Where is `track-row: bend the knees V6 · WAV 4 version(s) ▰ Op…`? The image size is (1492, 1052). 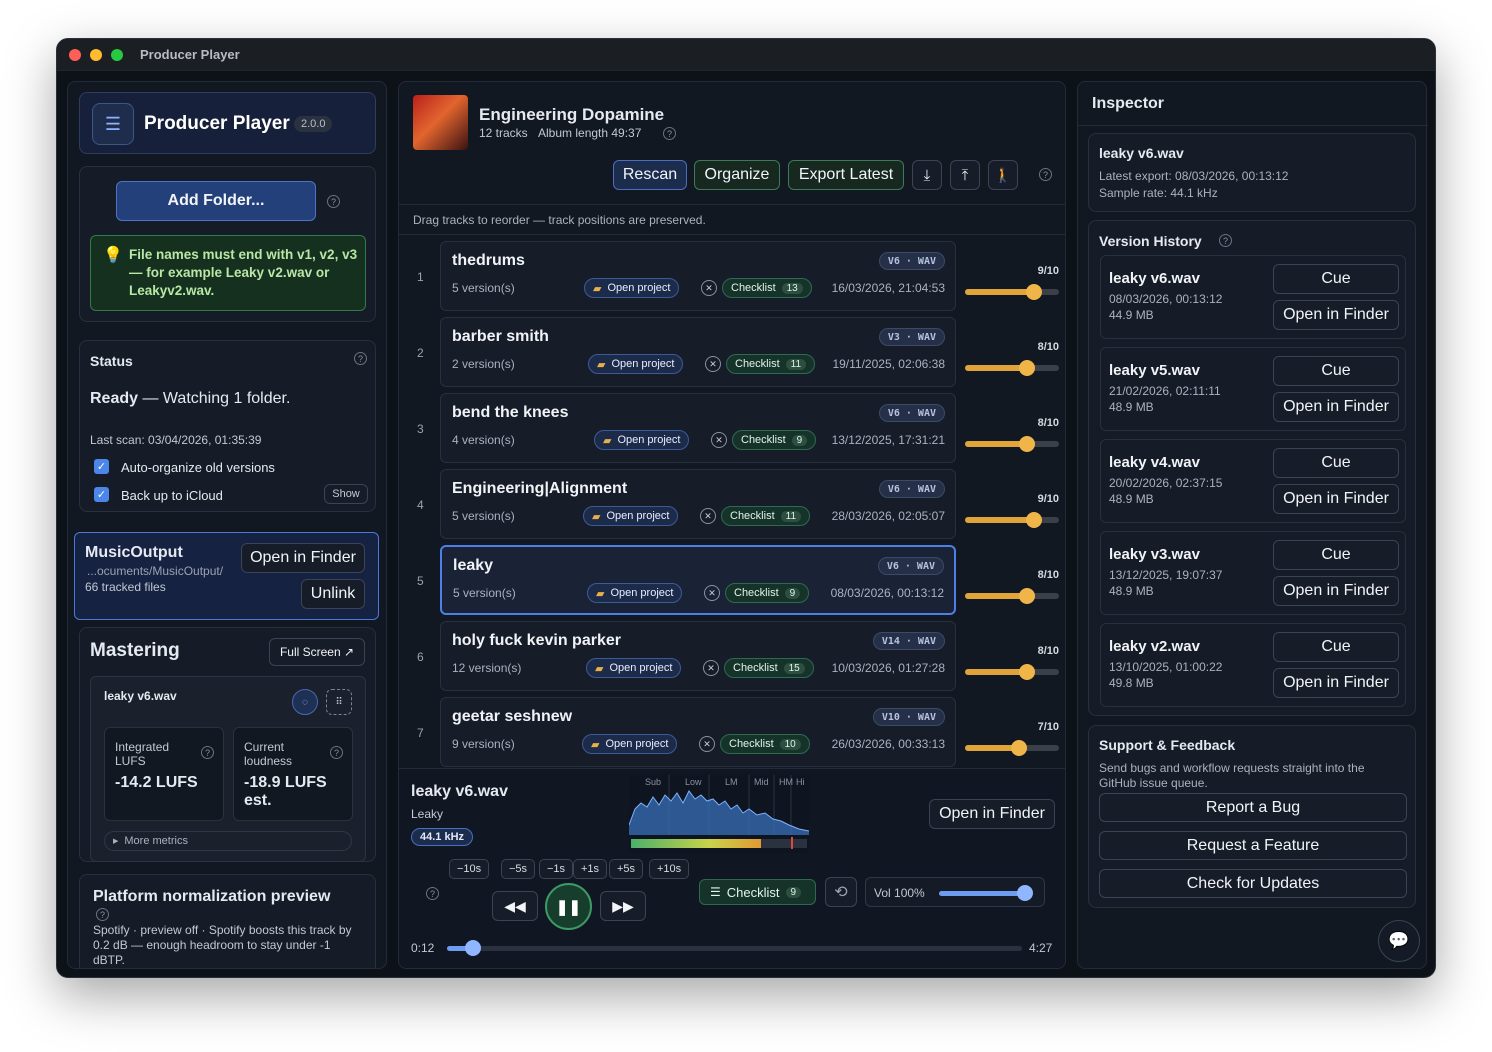
track-row: bend the knees V6 · WAV 4 version(s) ▰ Op… is located at coordinates (698, 428).